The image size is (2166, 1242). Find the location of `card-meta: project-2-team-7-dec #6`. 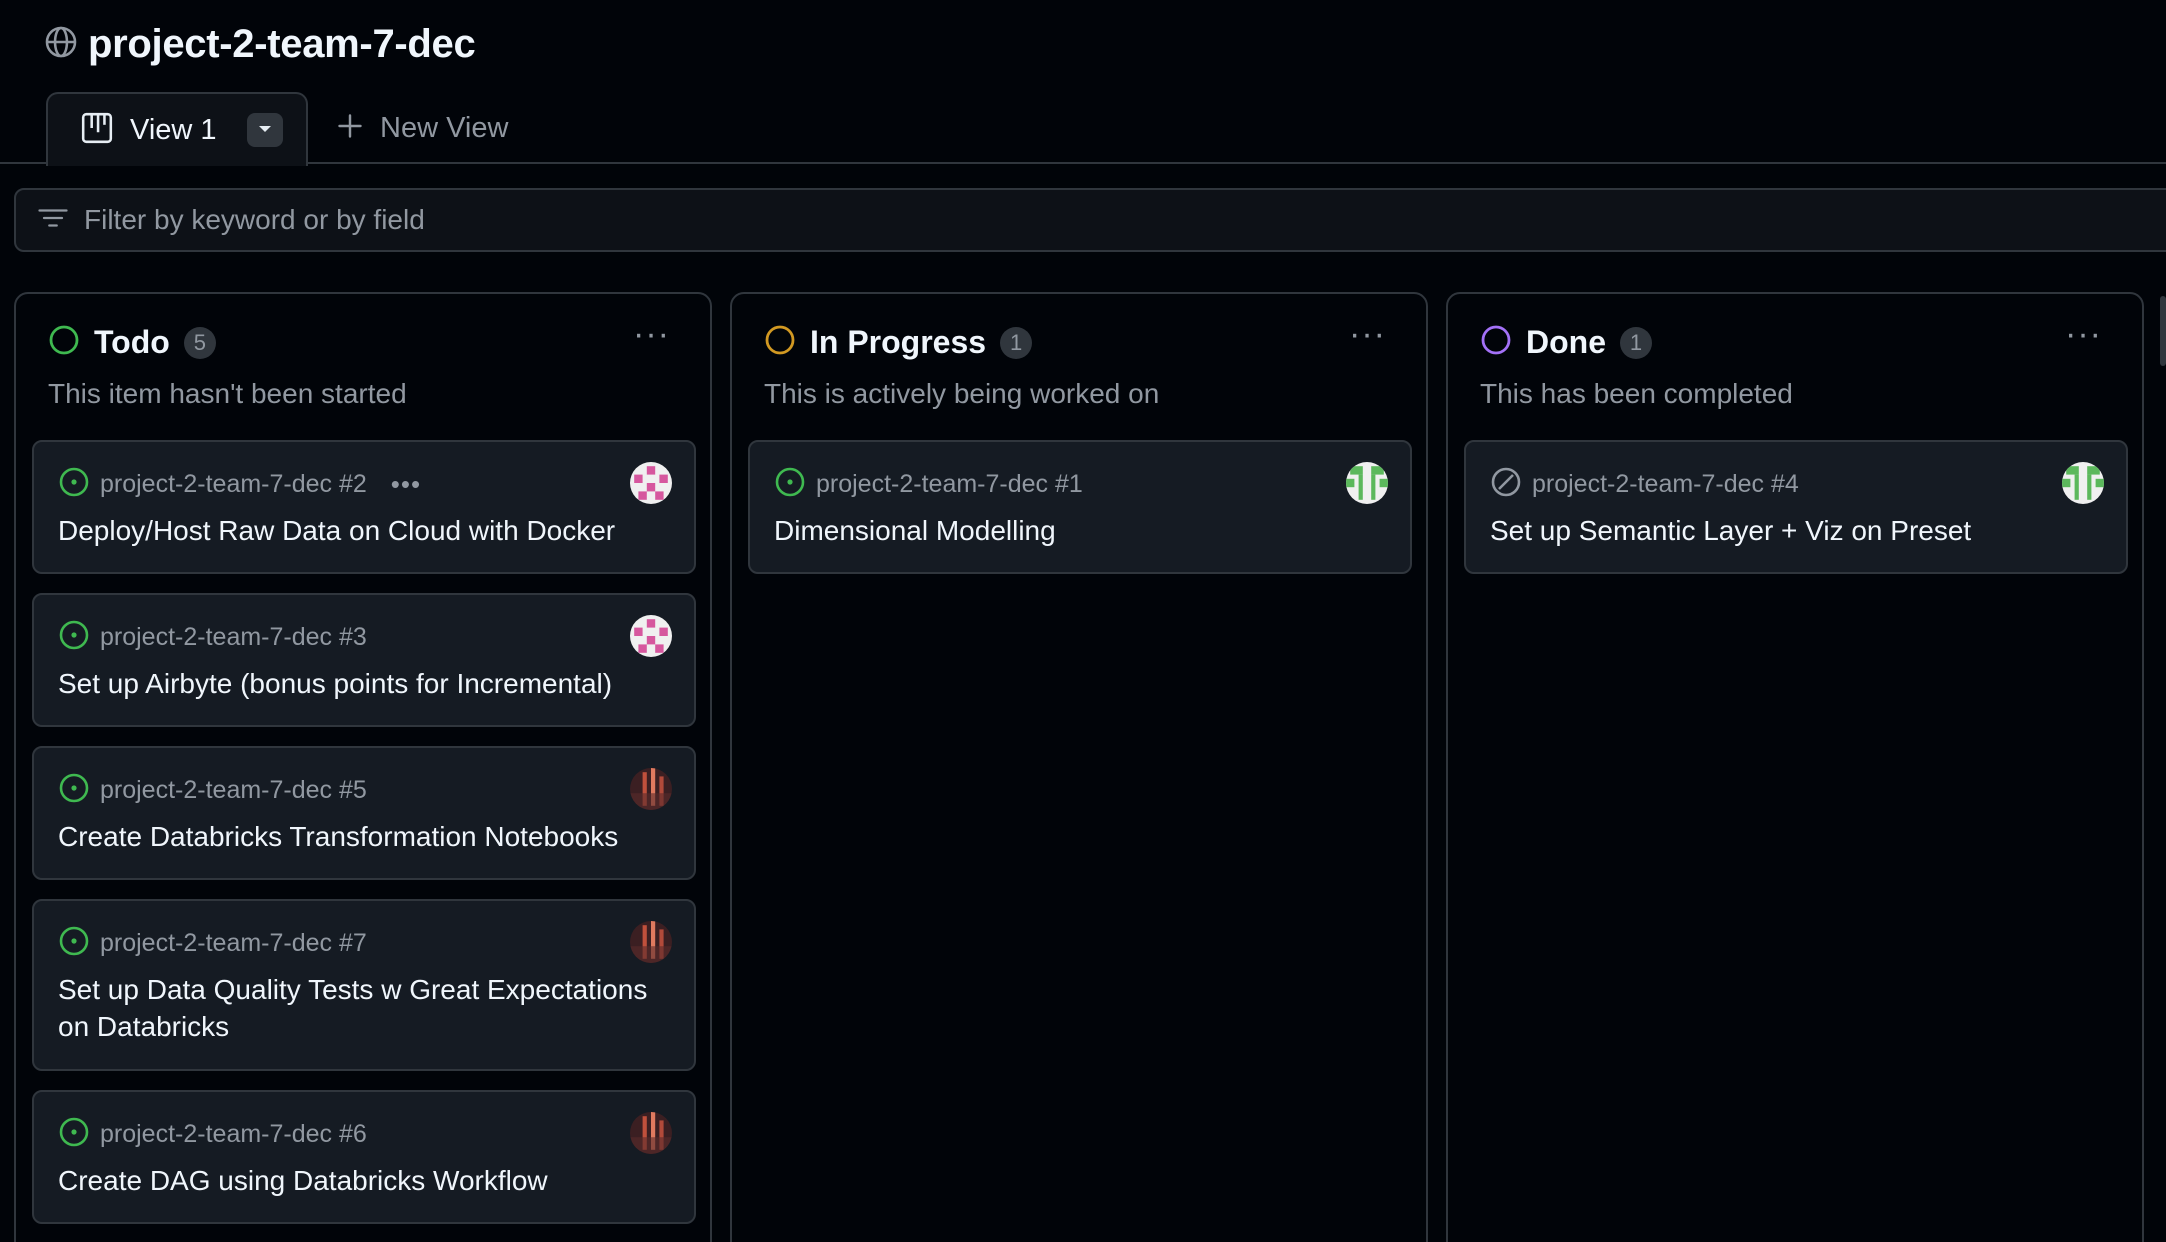

card-meta: project-2-team-7-dec #6 is located at coordinates (212, 1134).